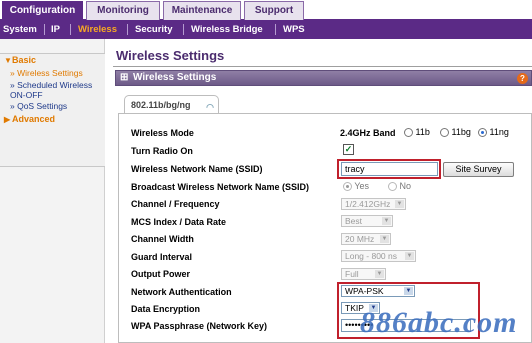 This screenshot has height=343, width=532. Describe the element at coordinates (352, 274) in the screenshot. I see `select-value: Full` at that location.